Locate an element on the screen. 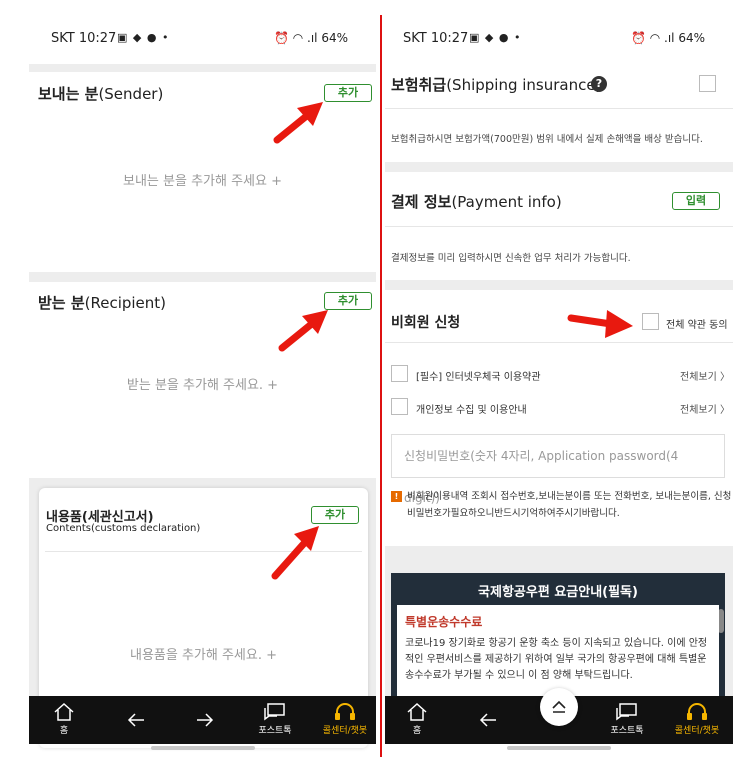 The width and height of the screenshot is (749, 763). chevron-up-icon is located at coordinates (559, 706).